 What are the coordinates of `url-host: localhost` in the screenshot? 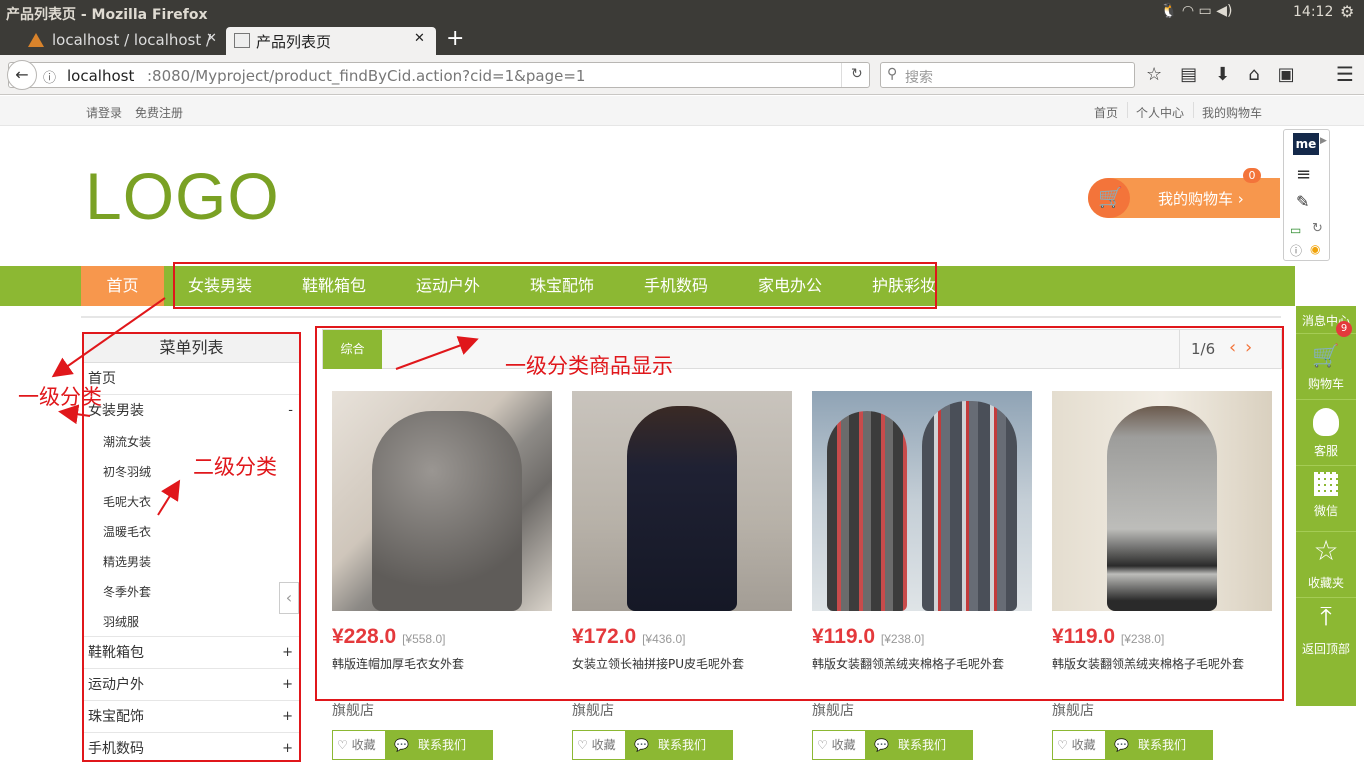 It's located at (101, 76).